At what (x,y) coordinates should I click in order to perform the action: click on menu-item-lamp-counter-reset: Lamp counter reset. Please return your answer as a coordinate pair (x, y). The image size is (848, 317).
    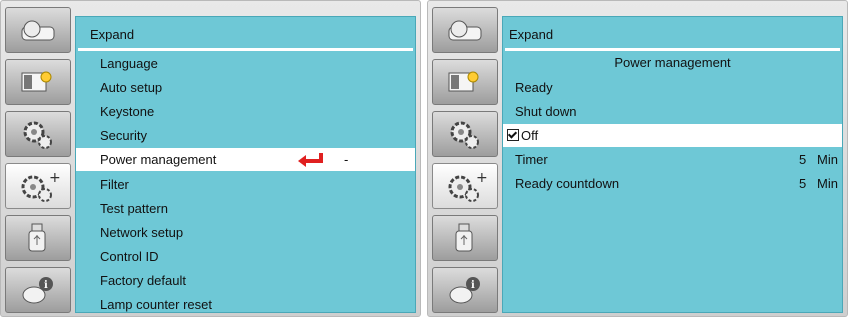
    Looking at the image, I should click on (245, 304).